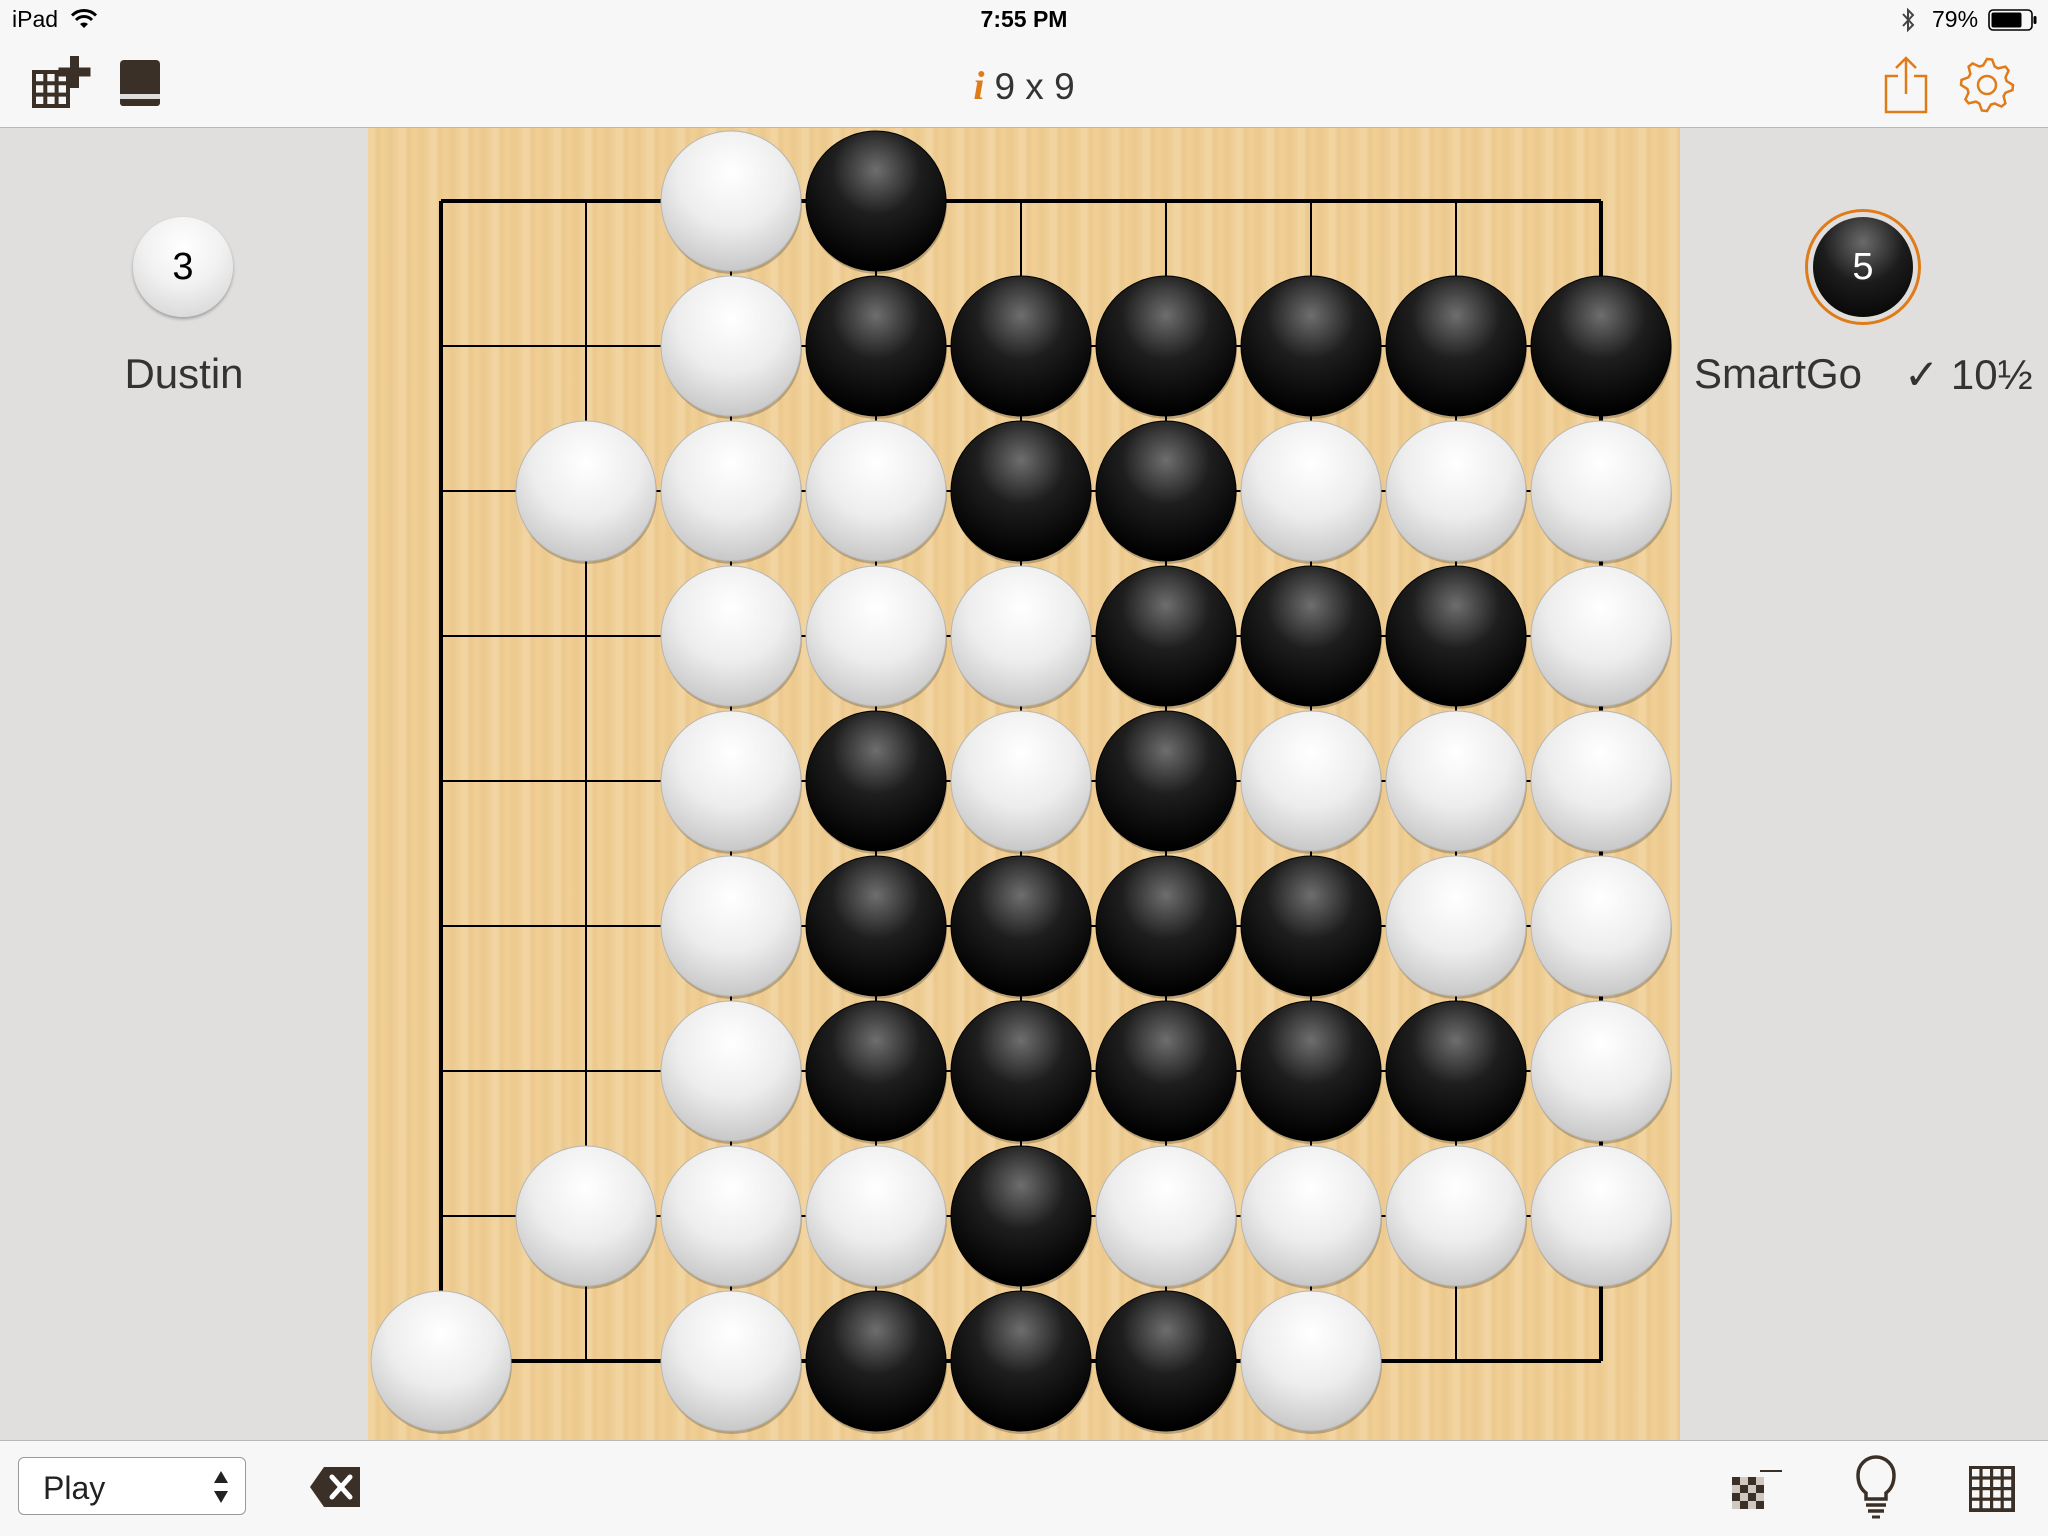  What do you see at coordinates (2012, 20) in the screenshot?
I see `battery-icon` at bounding box center [2012, 20].